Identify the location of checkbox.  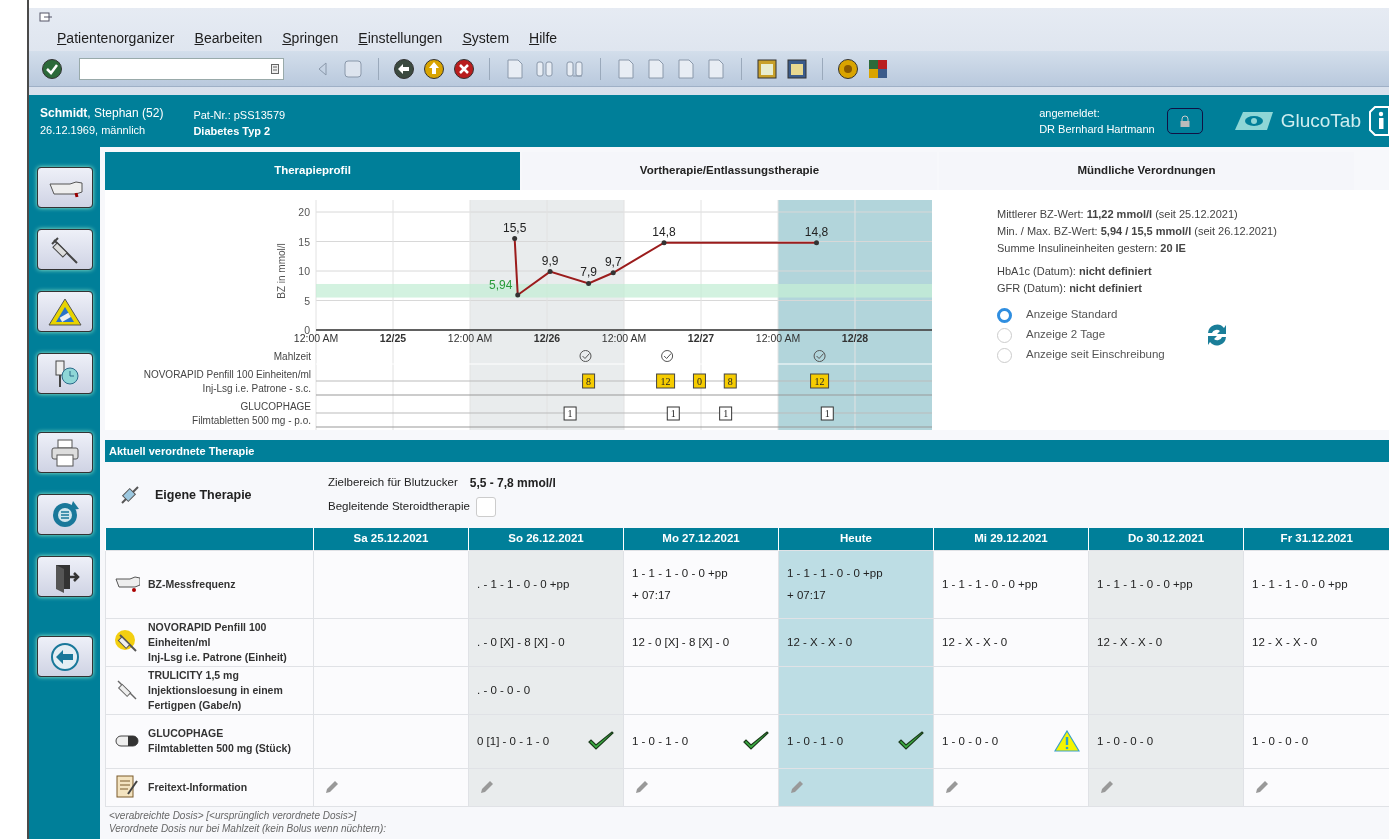
(485, 507).